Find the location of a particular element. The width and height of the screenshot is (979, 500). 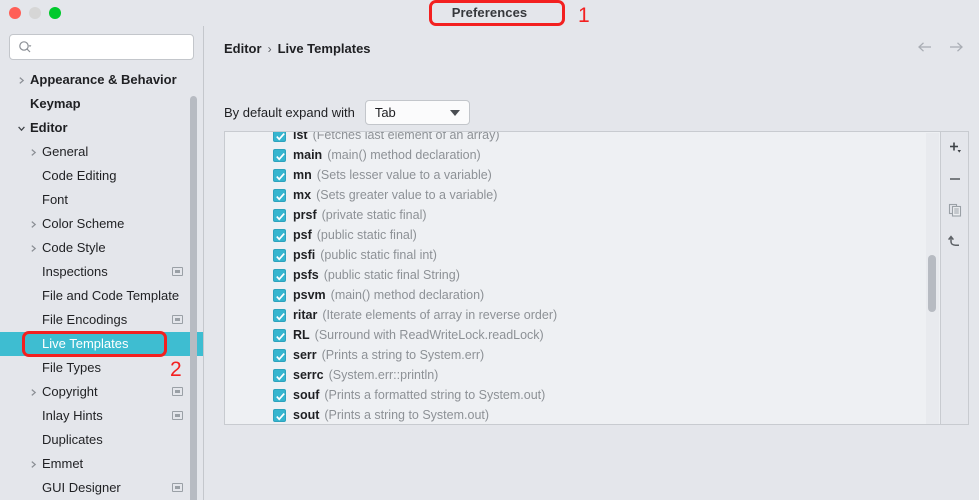

sidebar-item-label: File and Code Template is located at coordinates (111, 295).